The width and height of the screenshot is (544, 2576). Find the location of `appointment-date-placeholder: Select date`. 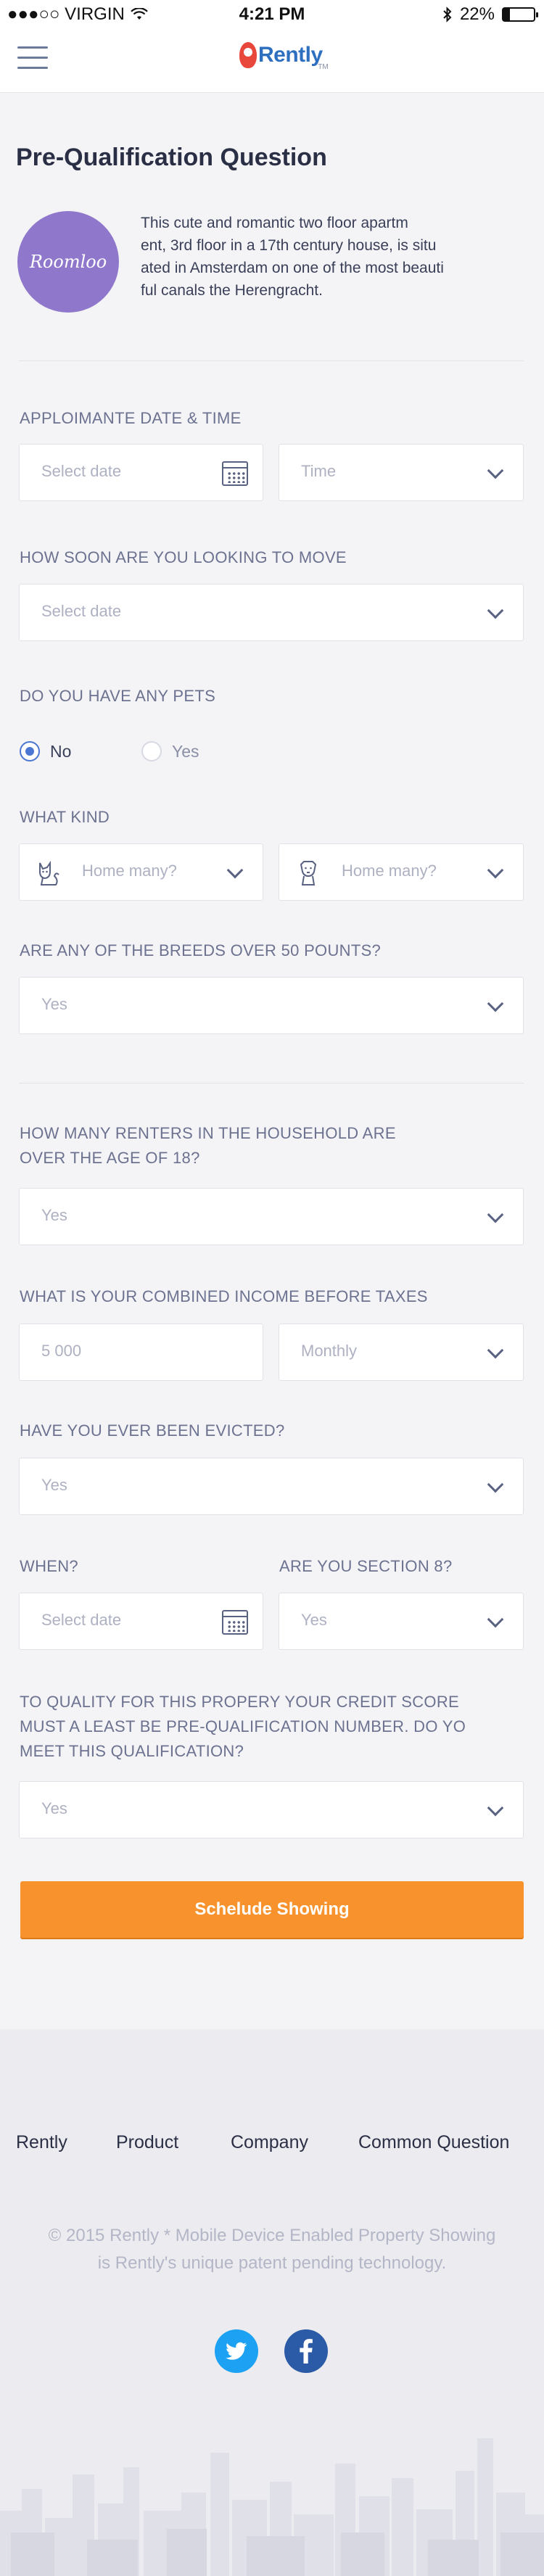

appointment-date-placeholder: Select date is located at coordinates (81, 471).